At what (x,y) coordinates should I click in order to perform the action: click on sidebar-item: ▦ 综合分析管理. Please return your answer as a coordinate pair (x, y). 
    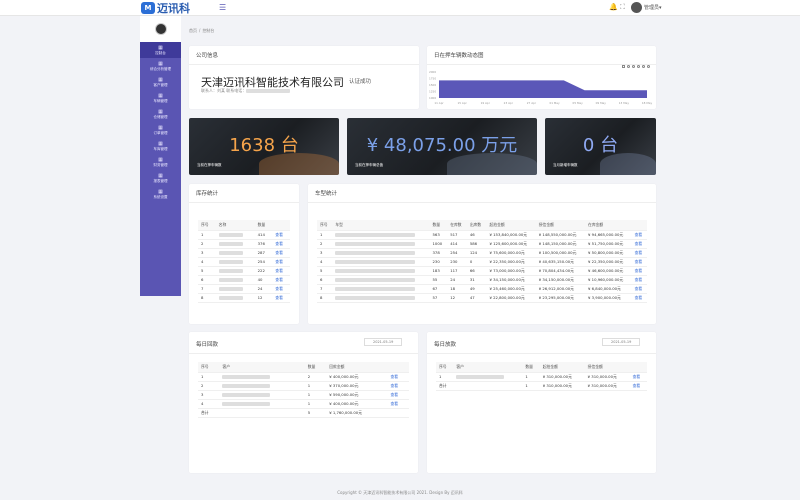
    Looking at the image, I should click on (160, 66).